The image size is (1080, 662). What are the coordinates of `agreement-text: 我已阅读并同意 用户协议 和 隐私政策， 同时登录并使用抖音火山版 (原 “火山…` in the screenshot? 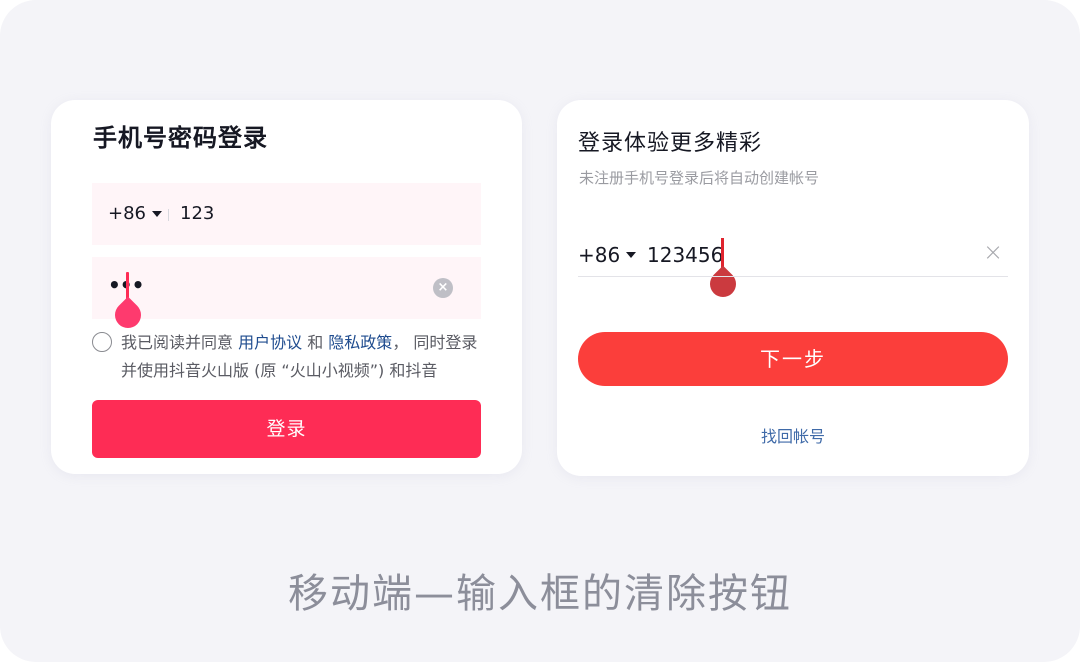 It's located at (303, 357).